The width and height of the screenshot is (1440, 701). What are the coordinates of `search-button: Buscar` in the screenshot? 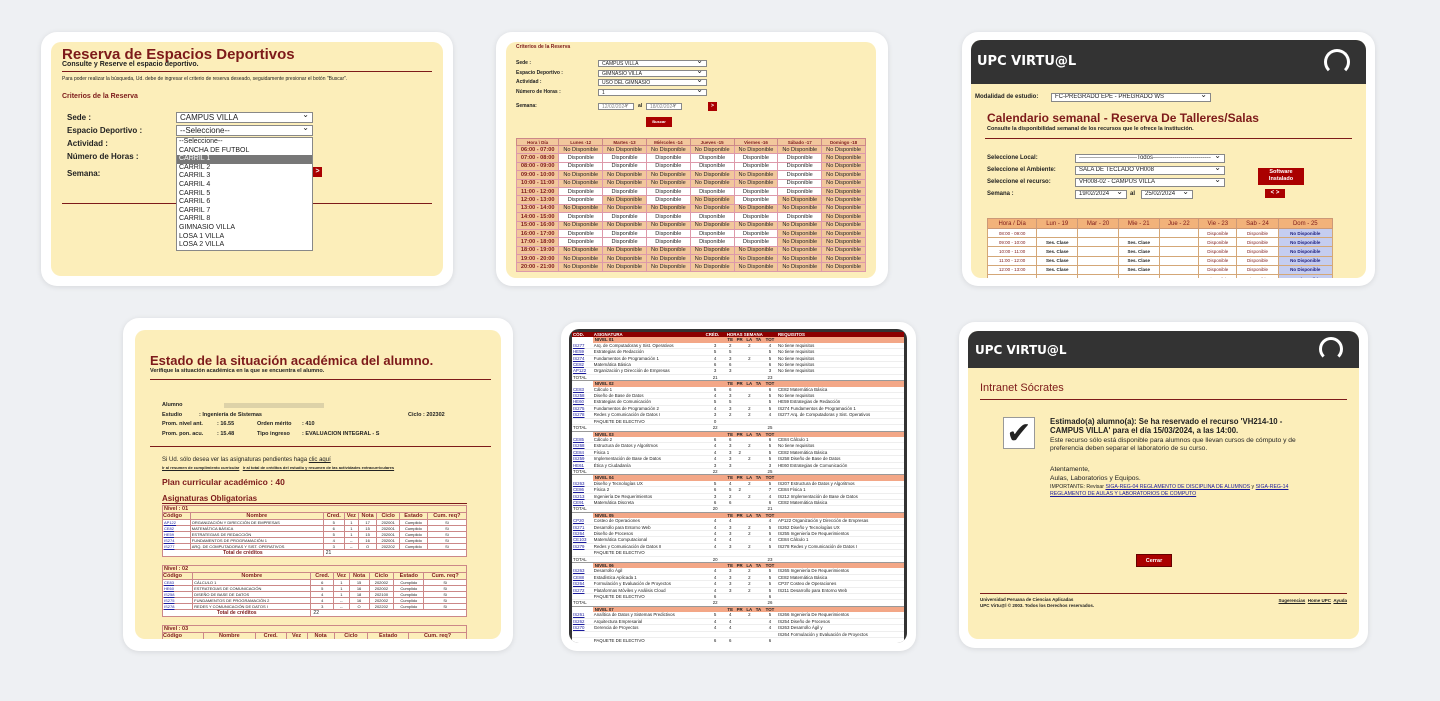 It's located at (659, 122).